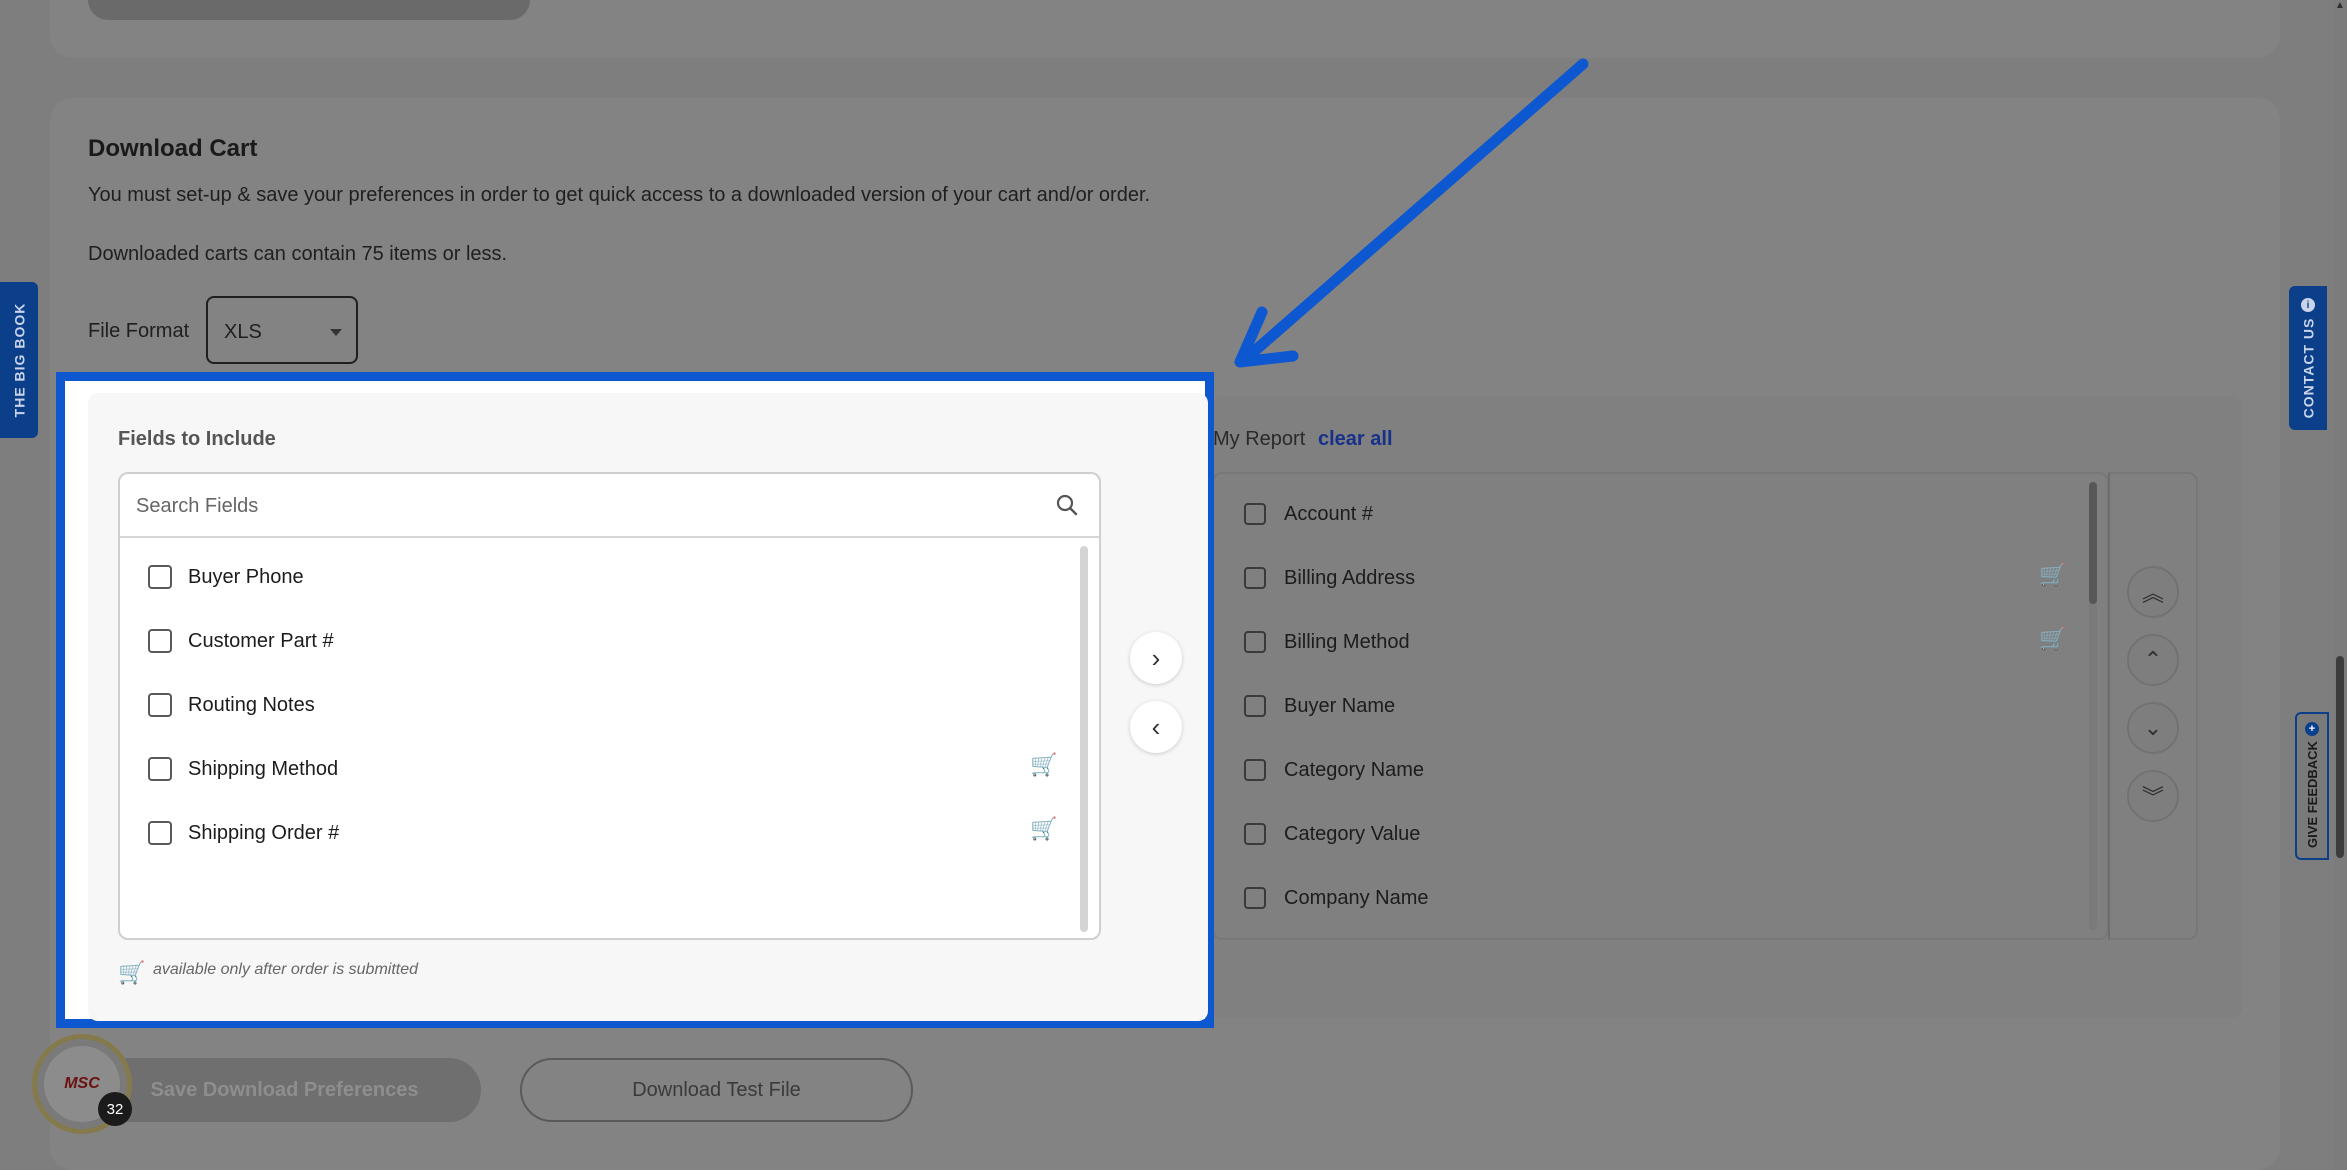  What do you see at coordinates (264, 832) in the screenshot?
I see `field-item-label: Shipping Order #` at bounding box center [264, 832].